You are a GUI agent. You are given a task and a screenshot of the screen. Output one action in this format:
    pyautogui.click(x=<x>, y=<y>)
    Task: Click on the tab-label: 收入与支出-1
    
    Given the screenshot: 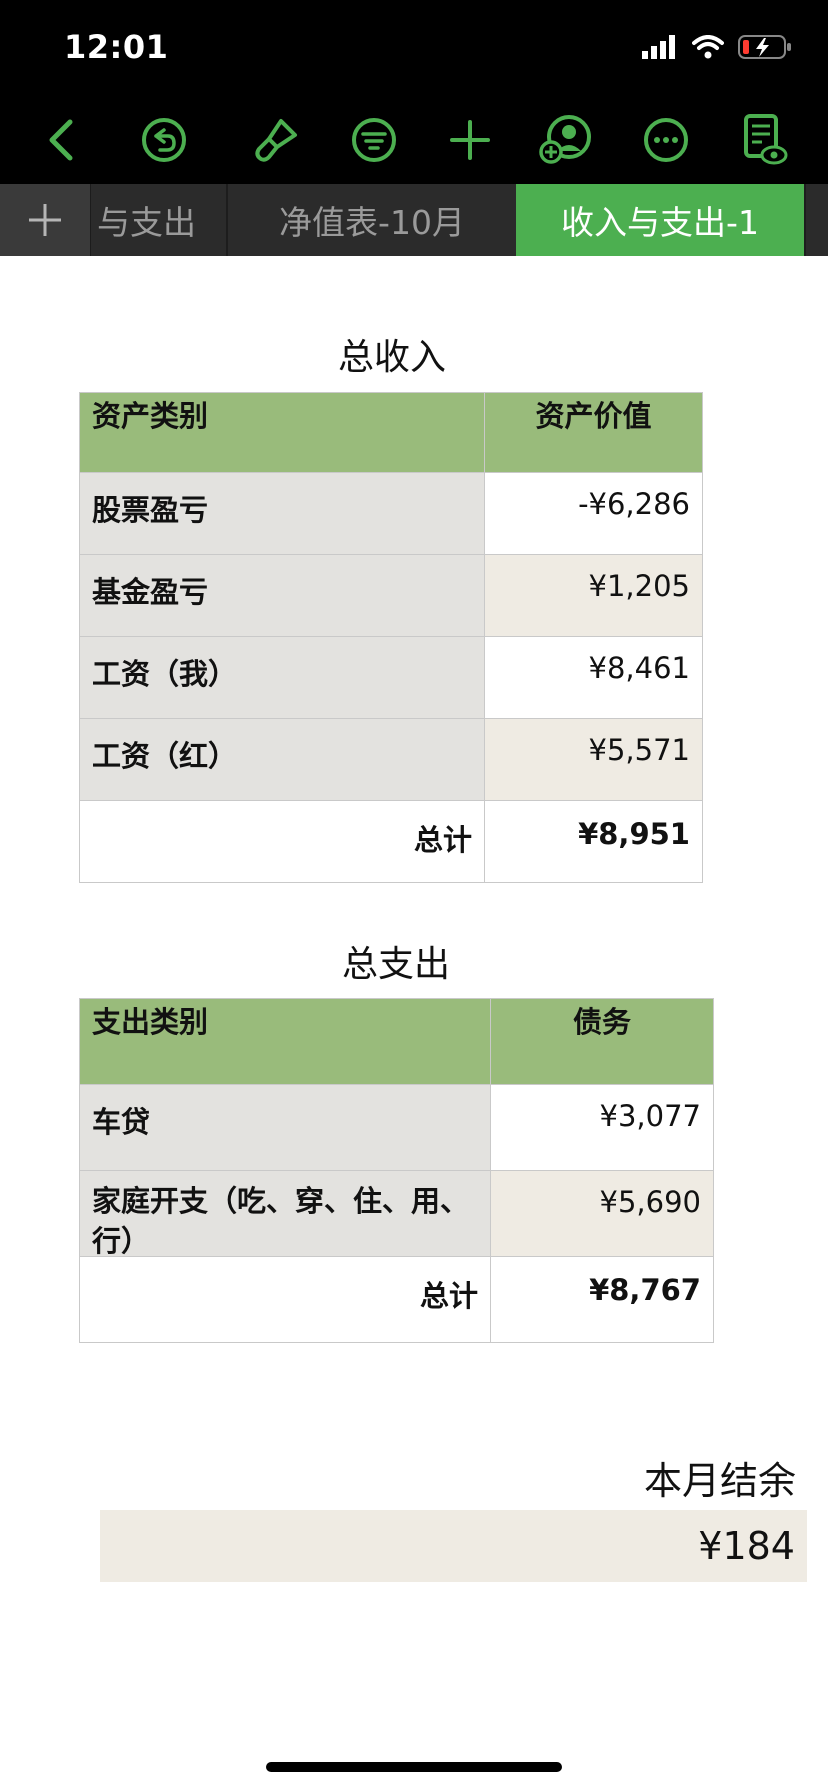 What is the action you would take?
    pyautogui.click(x=660, y=222)
    